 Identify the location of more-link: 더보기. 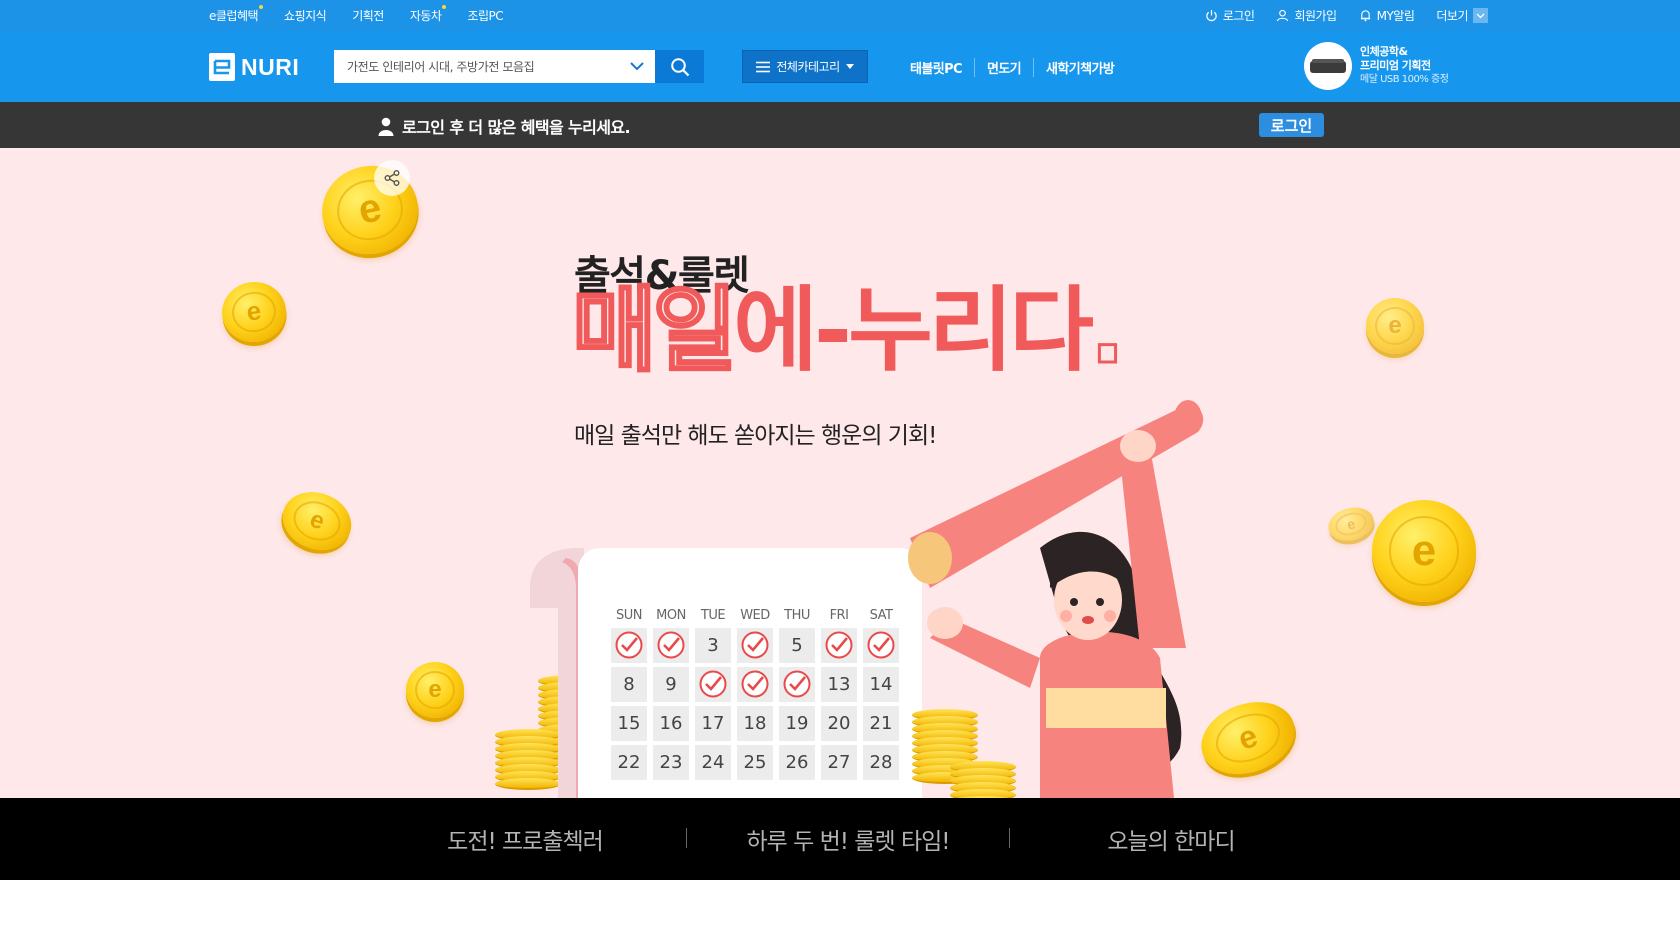
(1462, 15).